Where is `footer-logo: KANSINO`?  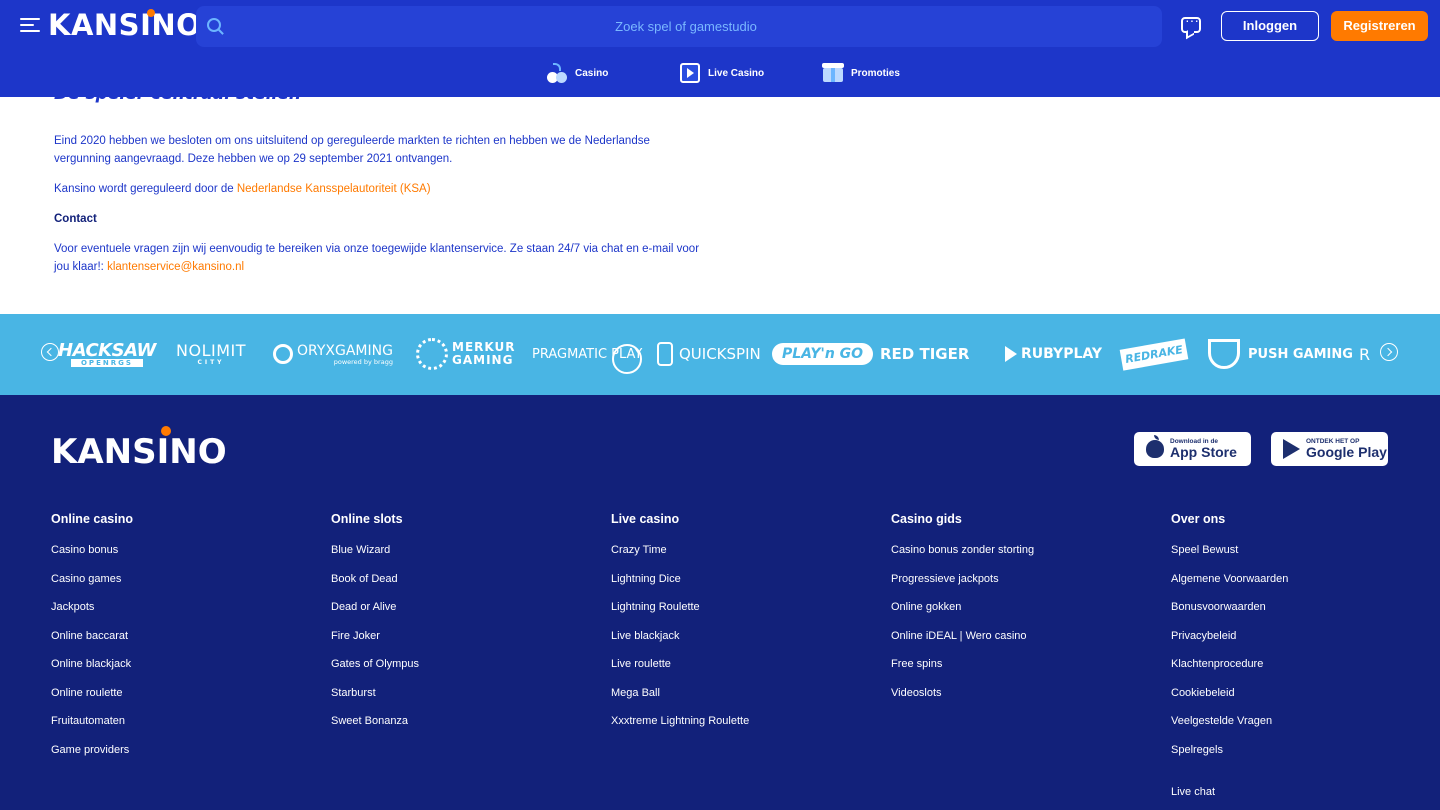
footer-logo: KANSINO is located at coordinates (139, 449).